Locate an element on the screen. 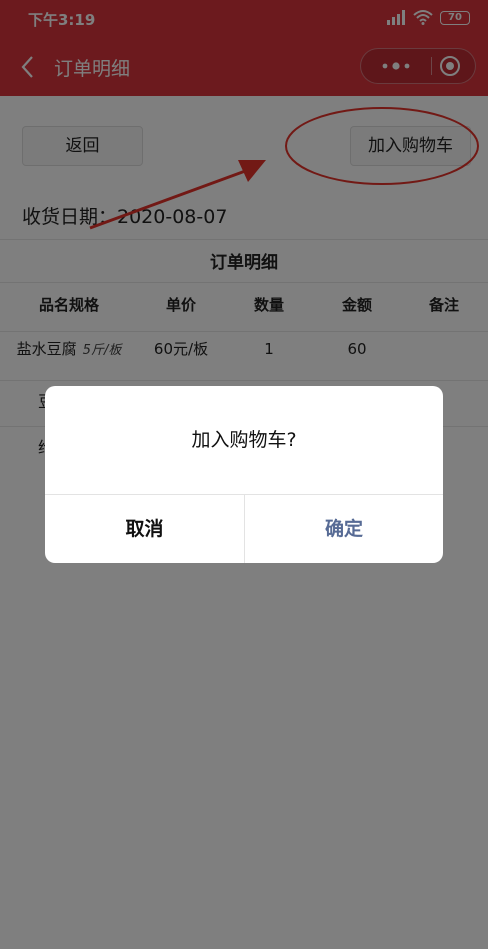 This screenshot has height=949, width=488. confirm-button: 确定 is located at coordinates (344, 529).